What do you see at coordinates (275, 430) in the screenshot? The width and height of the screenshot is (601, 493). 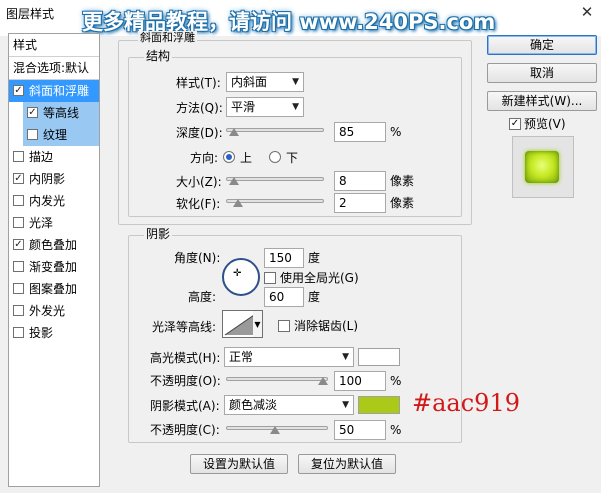 I see `shadow-opacity-slider-thumb` at bounding box center [275, 430].